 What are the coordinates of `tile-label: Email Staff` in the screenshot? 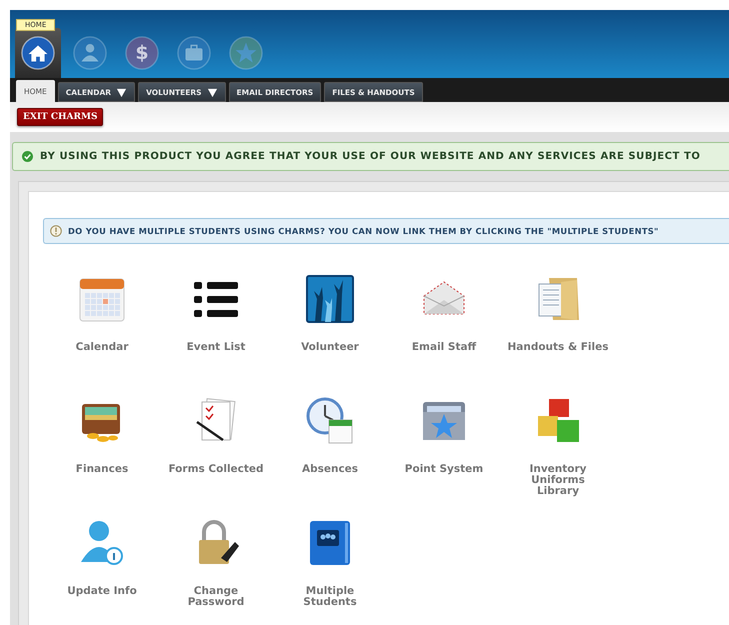 It's located at (444, 348).